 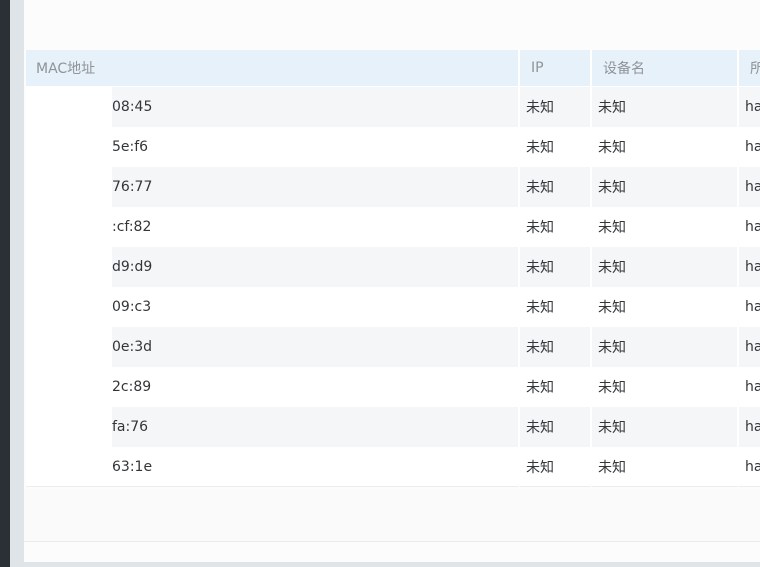 I want to click on mac-address-text: fa:76, so click(x=130, y=427).